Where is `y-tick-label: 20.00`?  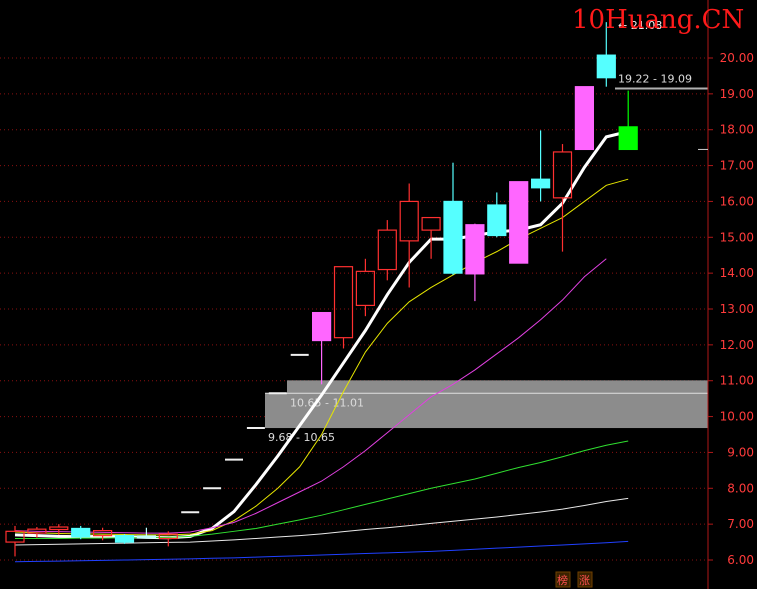 y-tick-label: 20.00 is located at coordinates (737, 58).